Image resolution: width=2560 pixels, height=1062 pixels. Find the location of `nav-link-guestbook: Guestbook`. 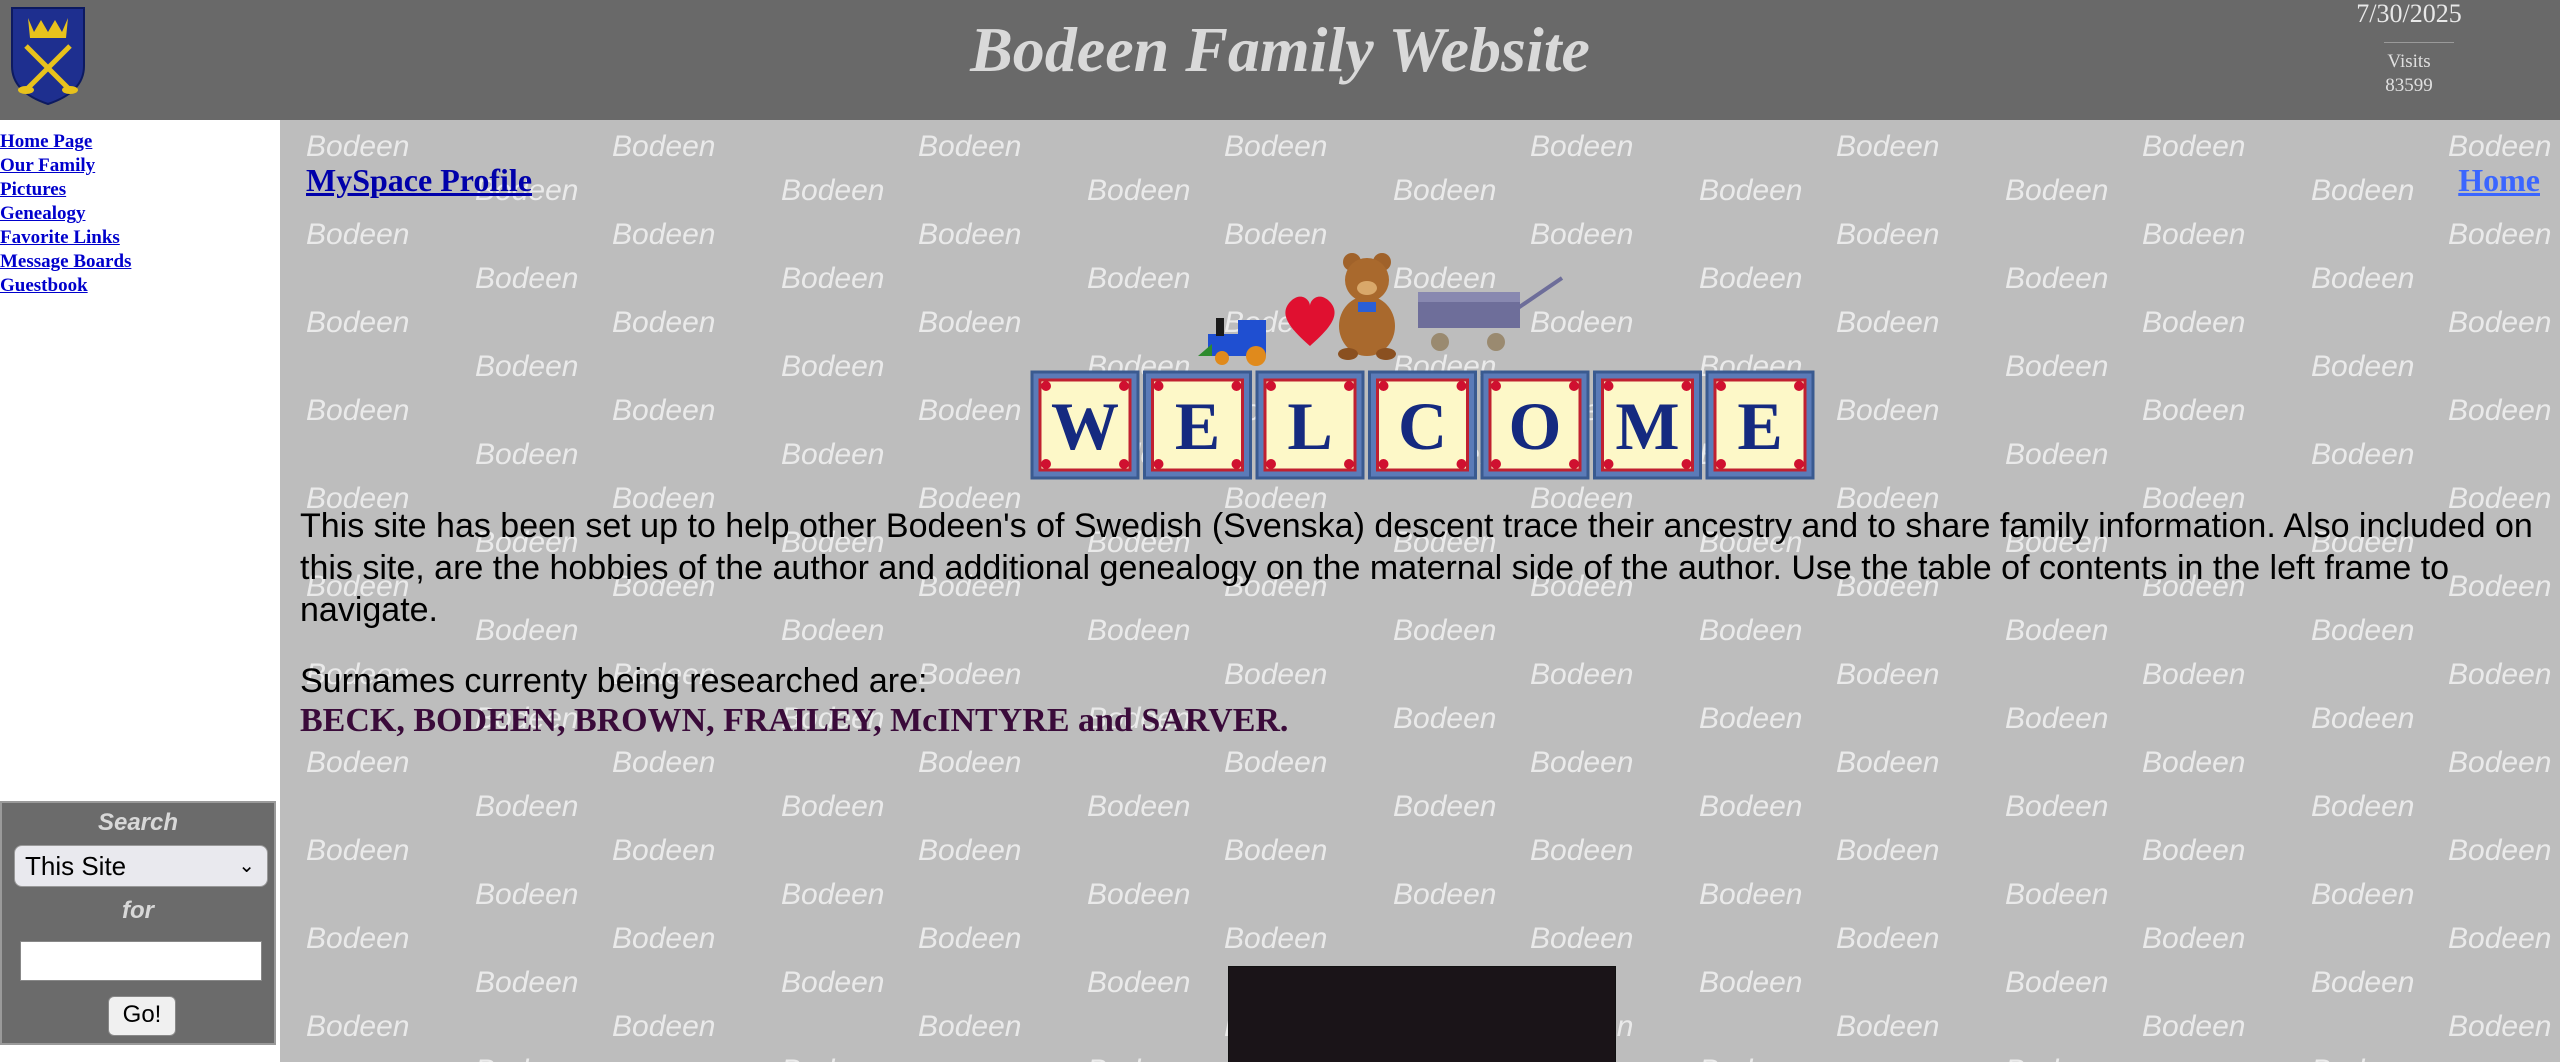

nav-link-guestbook: Guestbook is located at coordinates (65, 286).